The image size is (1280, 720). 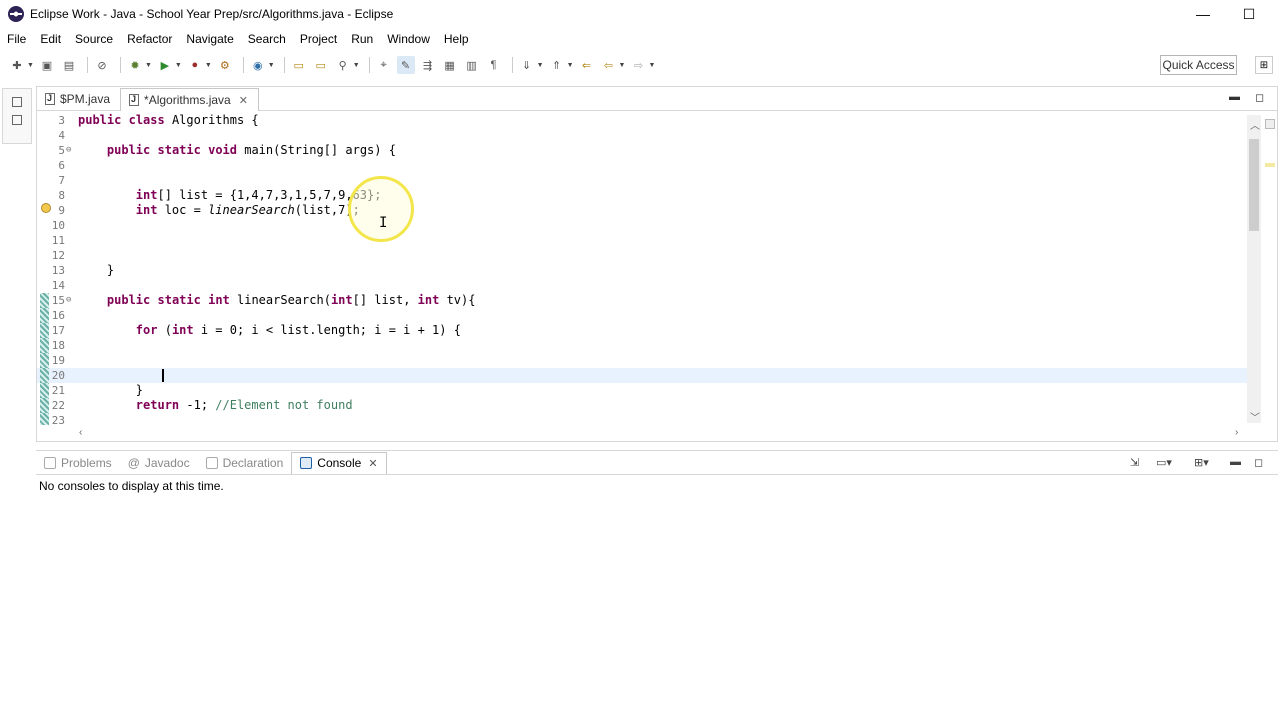 What do you see at coordinates (225, 65) in the screenshot?
I see `external-tools-icon: ⚙` at bounding box center [225, 65].